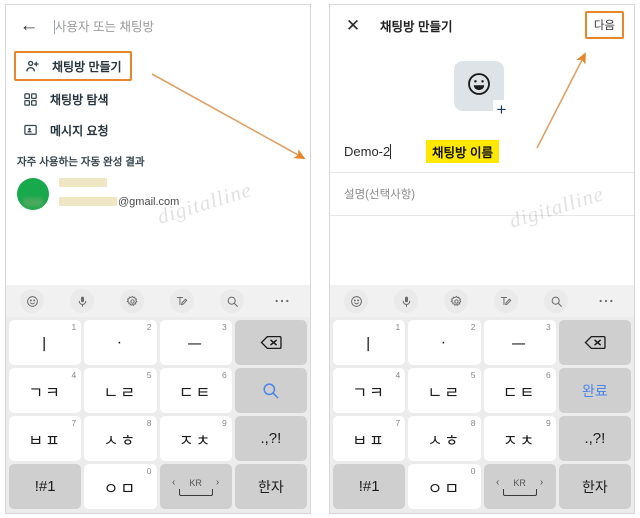  I want to click on sidebar-item-browse-rooms: 채팅방 탐색, so click(158, 99).